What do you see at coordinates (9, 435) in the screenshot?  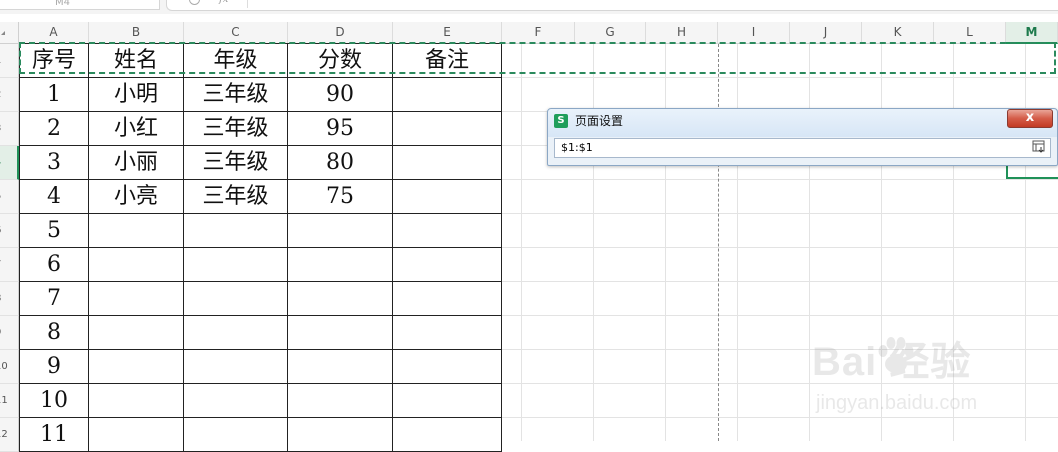 I see `row-header-12: 12` at bounding box center [9, 435].